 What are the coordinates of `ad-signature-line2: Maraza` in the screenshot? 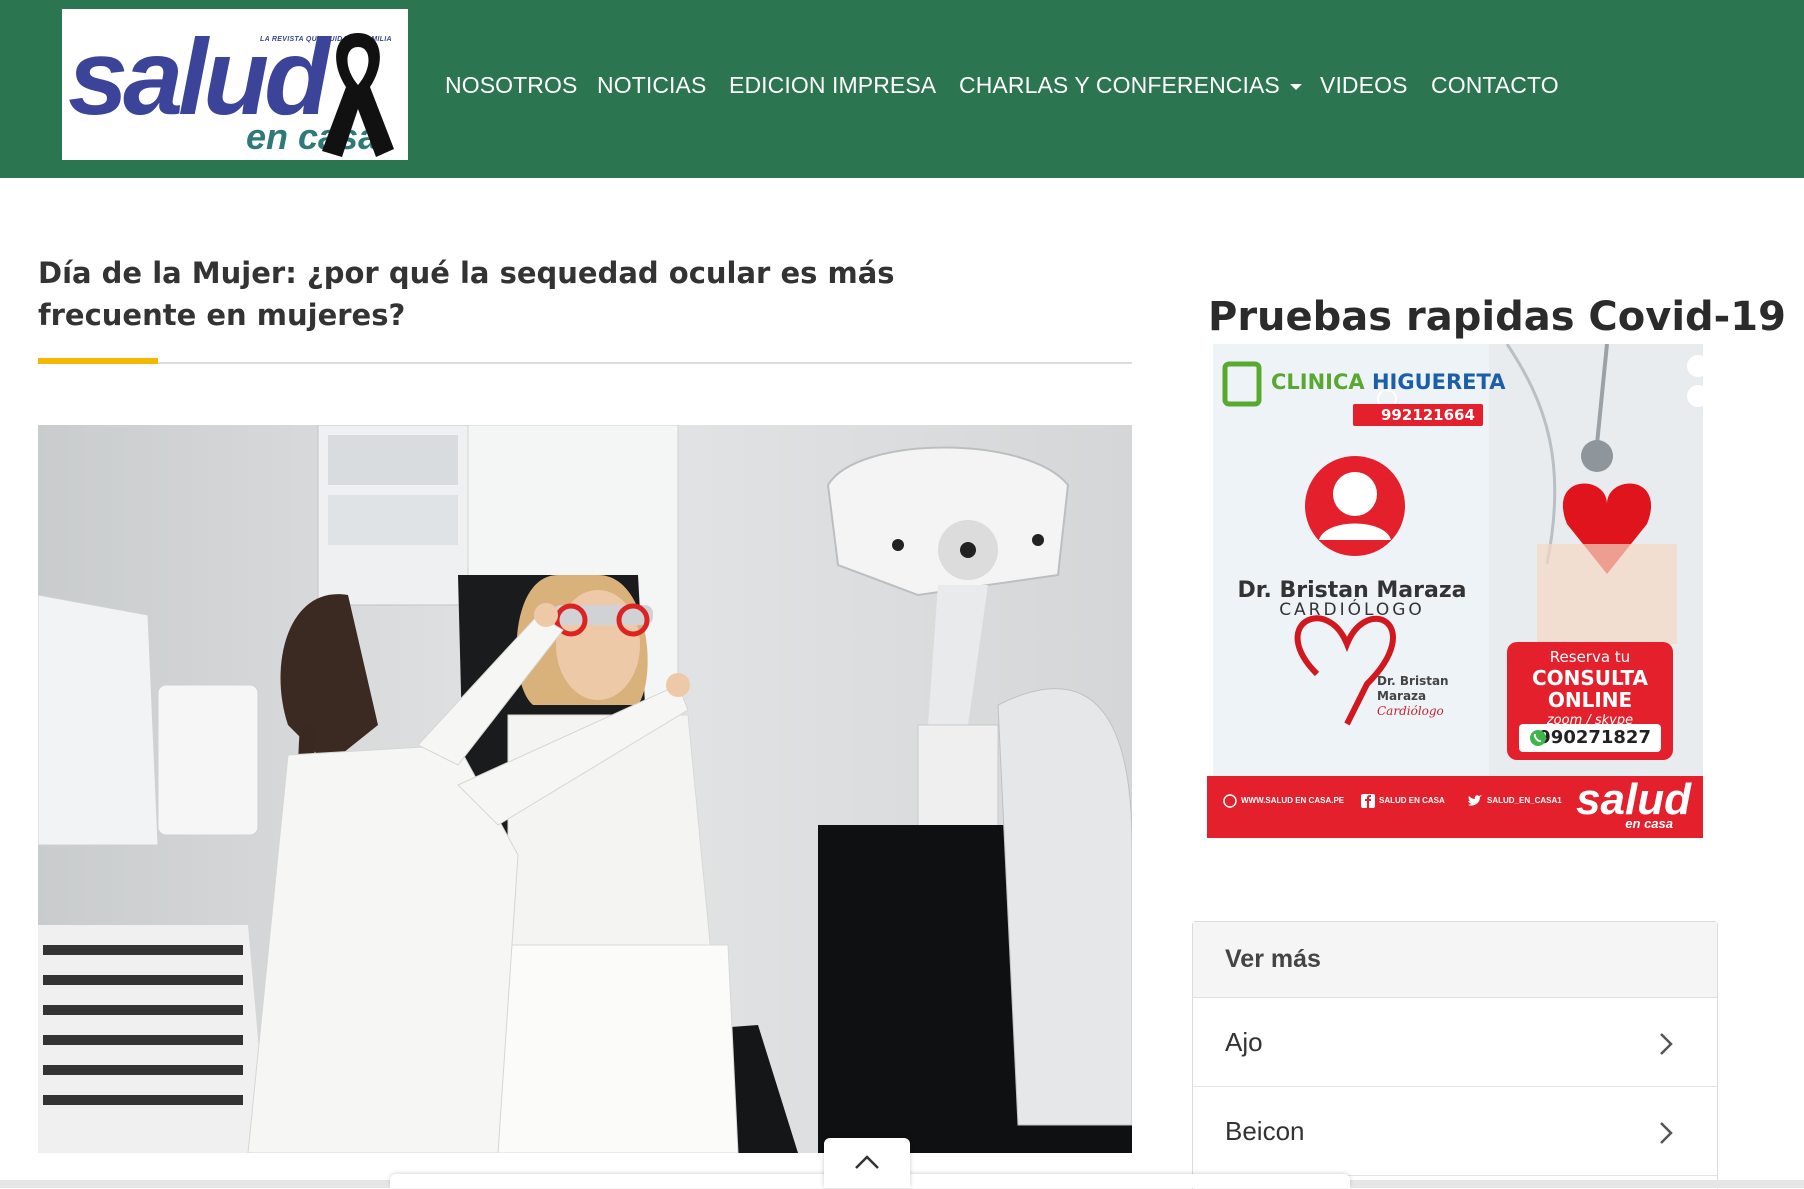 It's located at (1402, 696).